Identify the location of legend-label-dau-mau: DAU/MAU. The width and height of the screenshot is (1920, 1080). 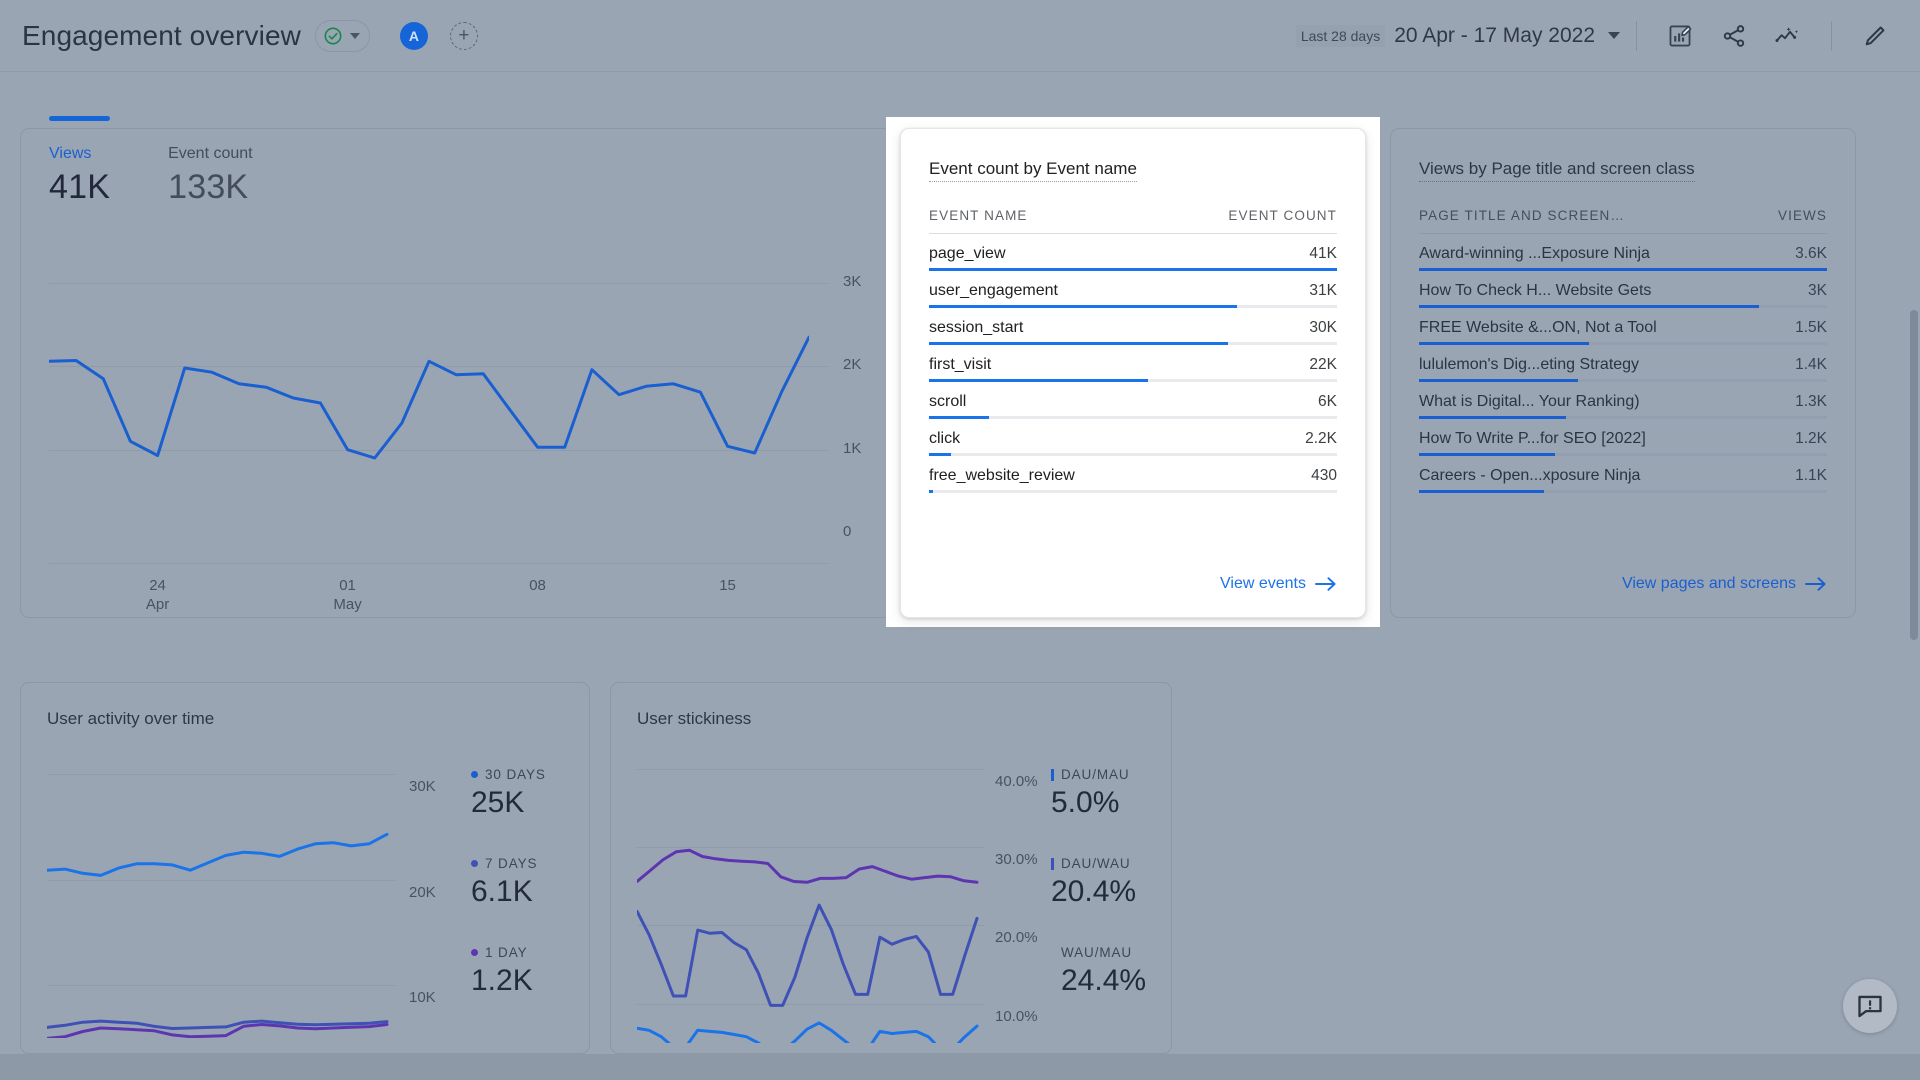
(1095, 774).